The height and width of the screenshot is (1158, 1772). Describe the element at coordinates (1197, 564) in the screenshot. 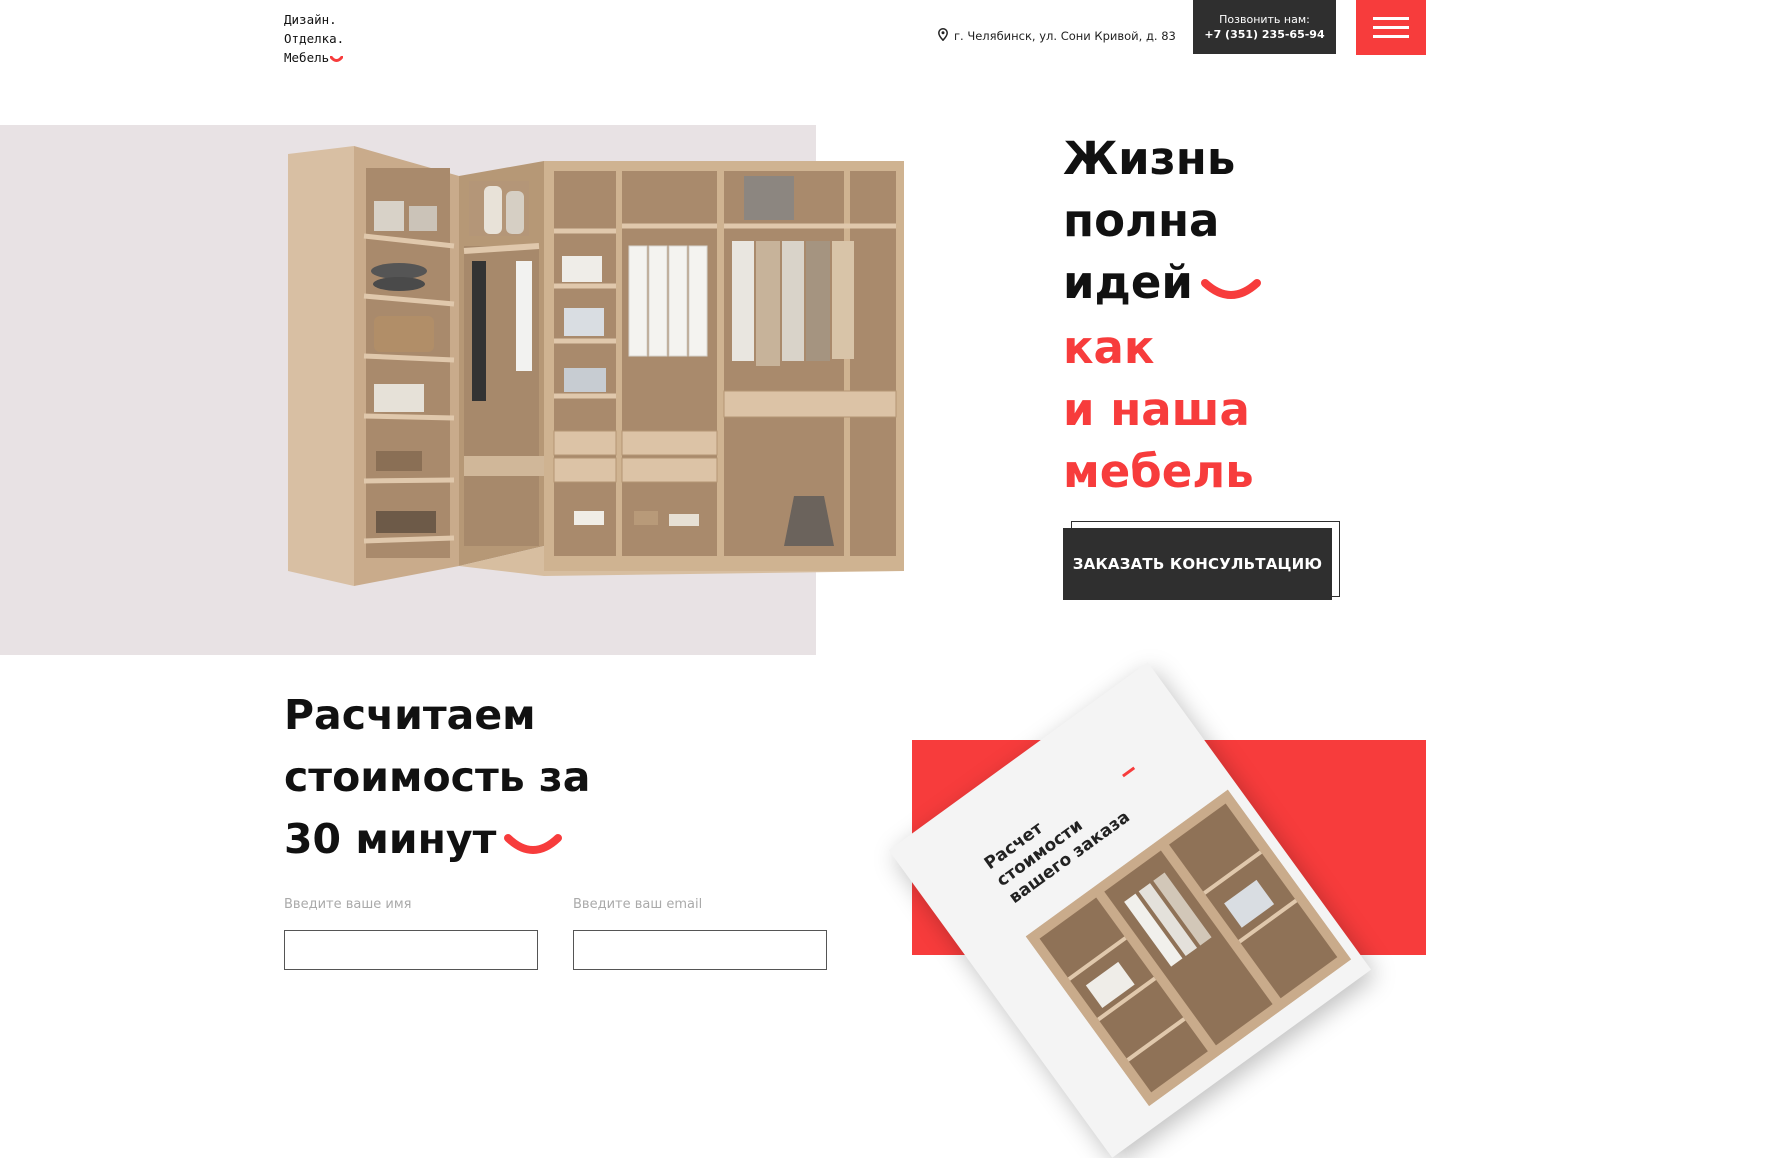

I see `order-consultation-button: ЗАКАЗАТЬ КОНСУЛЬТАЦИЮ` at that location.